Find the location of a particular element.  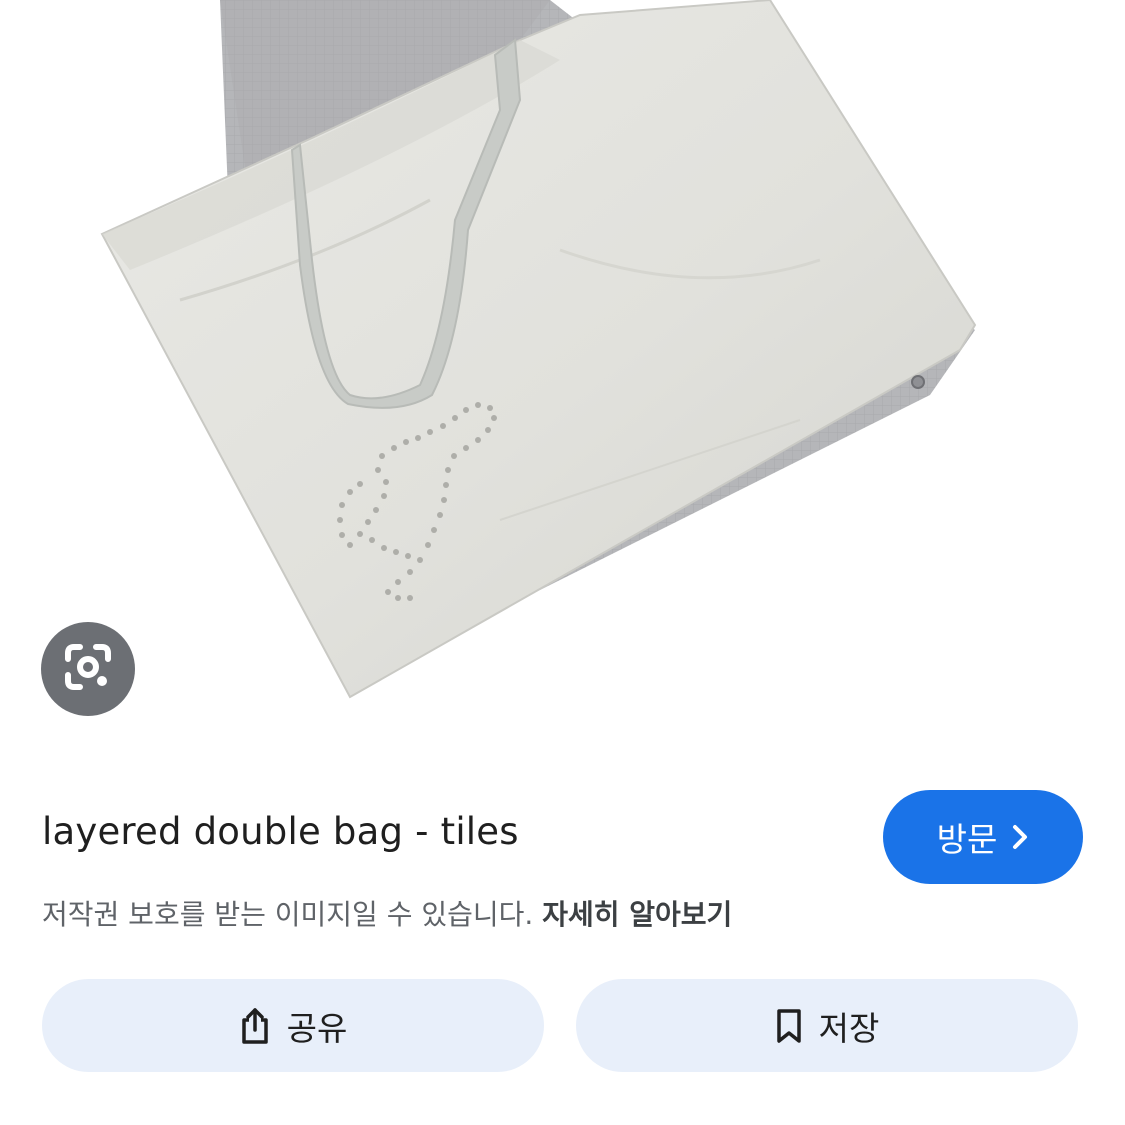

result-title: layered double bag - tiles is located at coordinates (280, 831).